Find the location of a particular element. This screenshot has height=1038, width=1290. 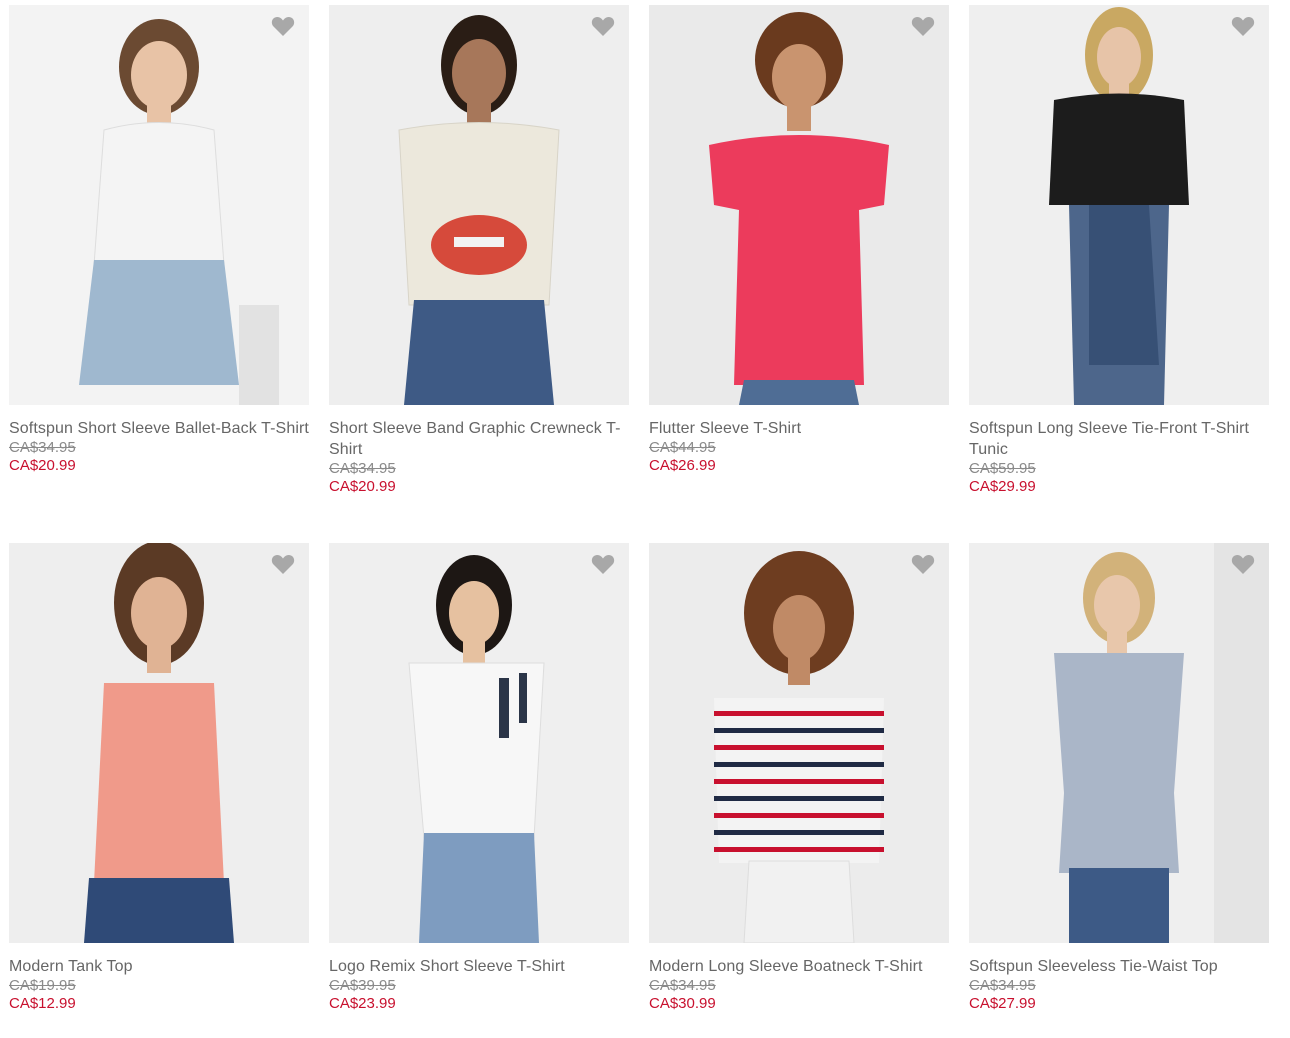

sale-price: CA$12.99 is located at coordinates (42, 1003).